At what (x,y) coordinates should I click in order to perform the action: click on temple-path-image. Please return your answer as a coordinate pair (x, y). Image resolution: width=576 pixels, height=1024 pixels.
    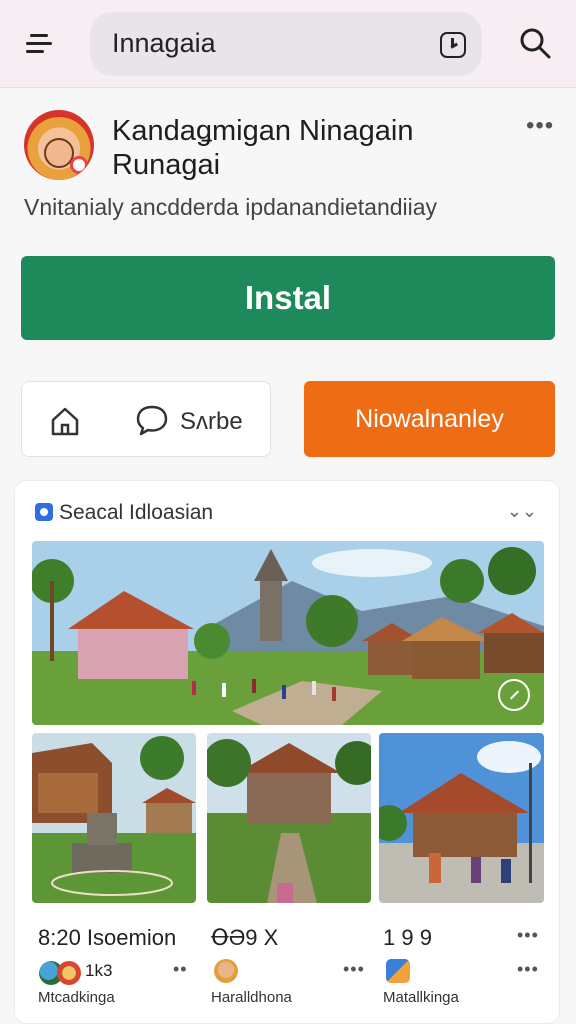
    Looking at the image, I should click on (289, 818).